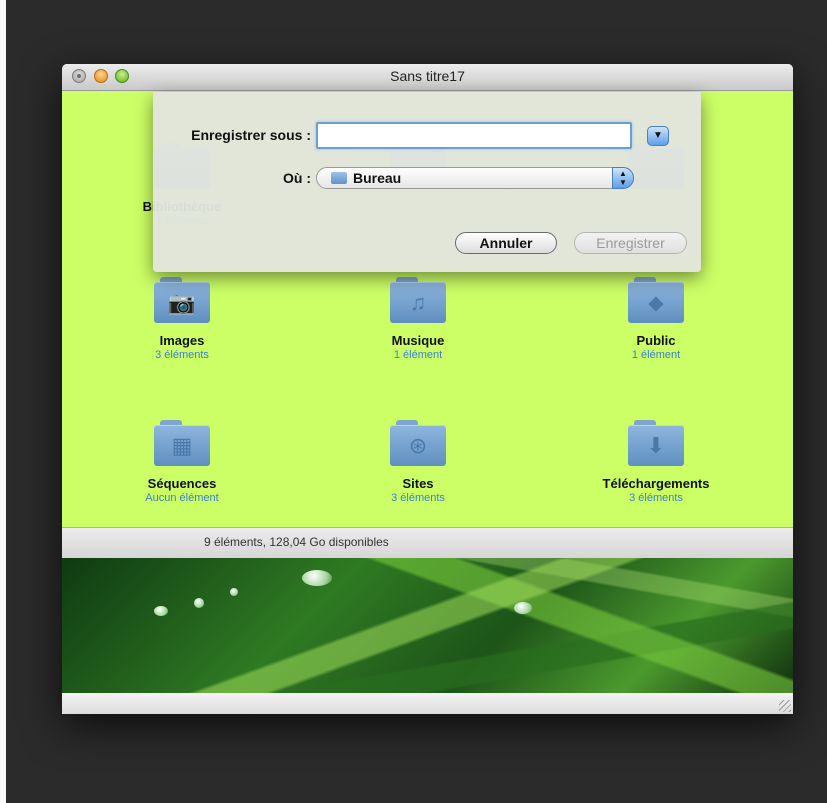 This screenshot has height=803, width=827. I want to click on resize-grip, so click(785, 706).